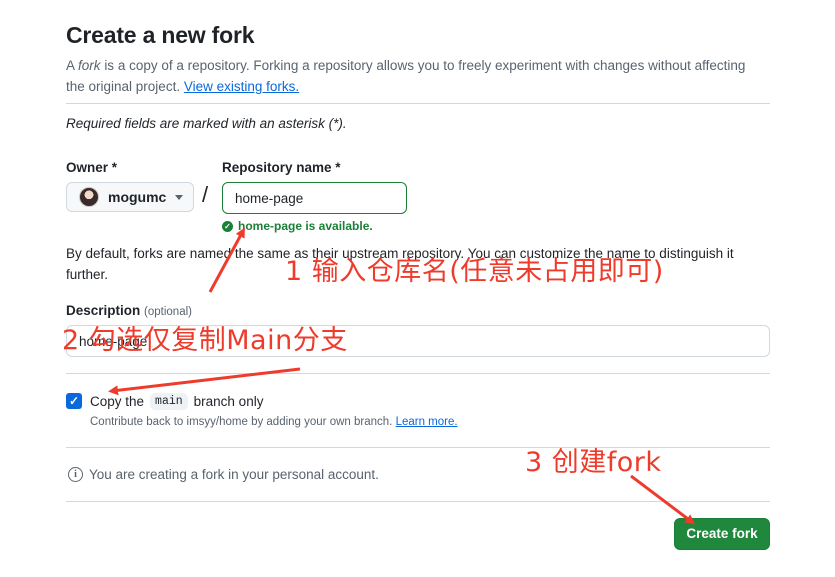  I want to click on arrow-step3, so click(663, 499).